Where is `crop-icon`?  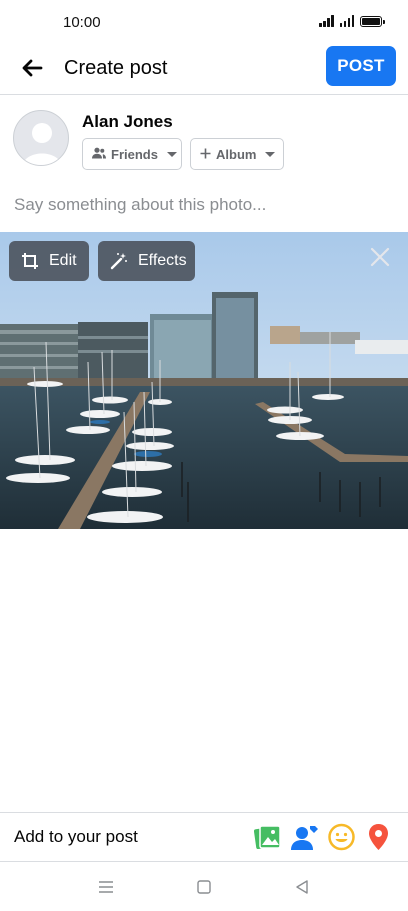 crop-icon is located at coordinates (30, 261).